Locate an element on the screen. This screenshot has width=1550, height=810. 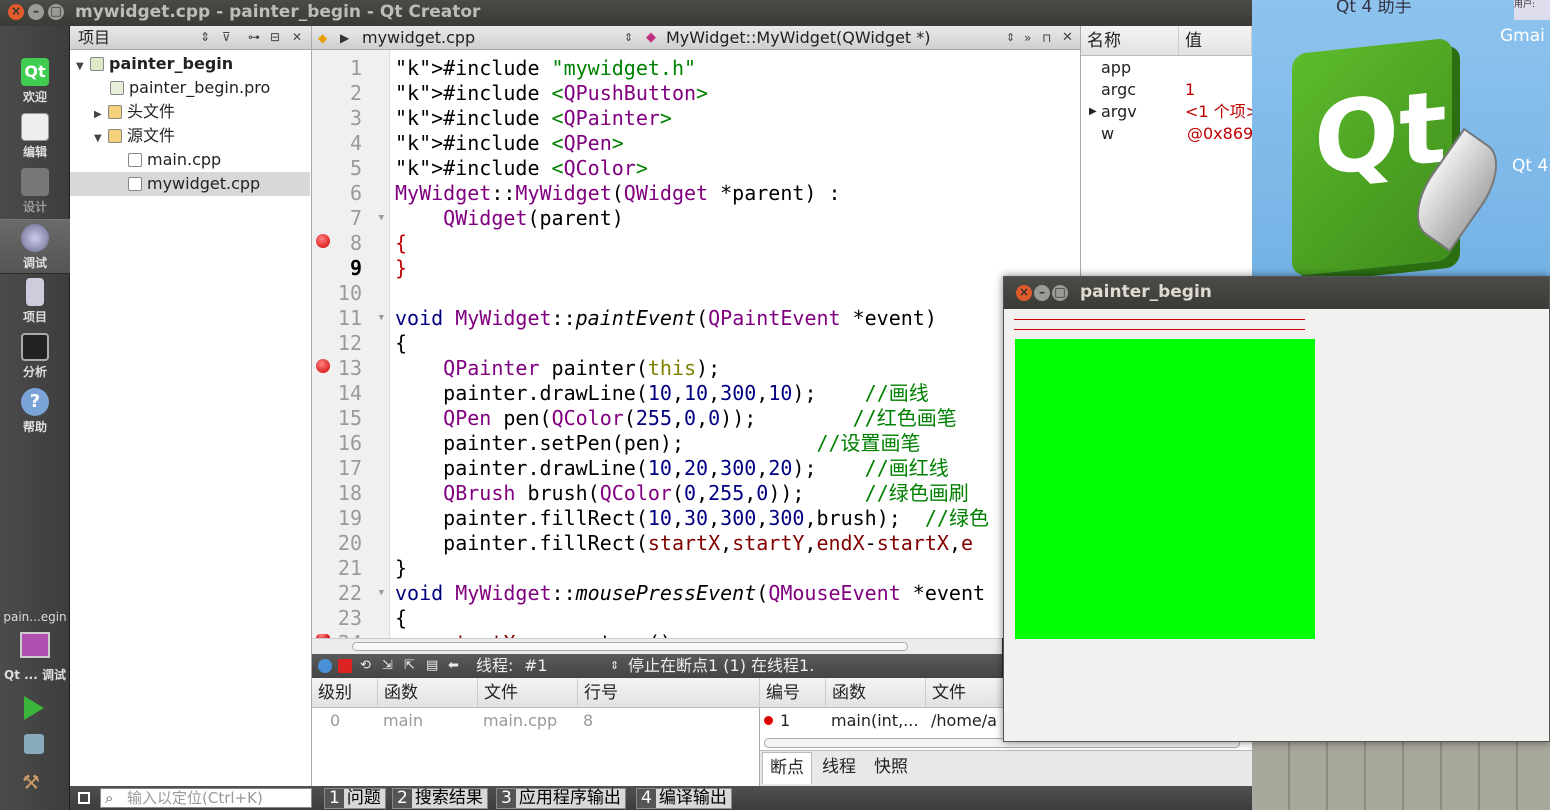
bp-cell: /home/a is located at coordinates (964, 721).